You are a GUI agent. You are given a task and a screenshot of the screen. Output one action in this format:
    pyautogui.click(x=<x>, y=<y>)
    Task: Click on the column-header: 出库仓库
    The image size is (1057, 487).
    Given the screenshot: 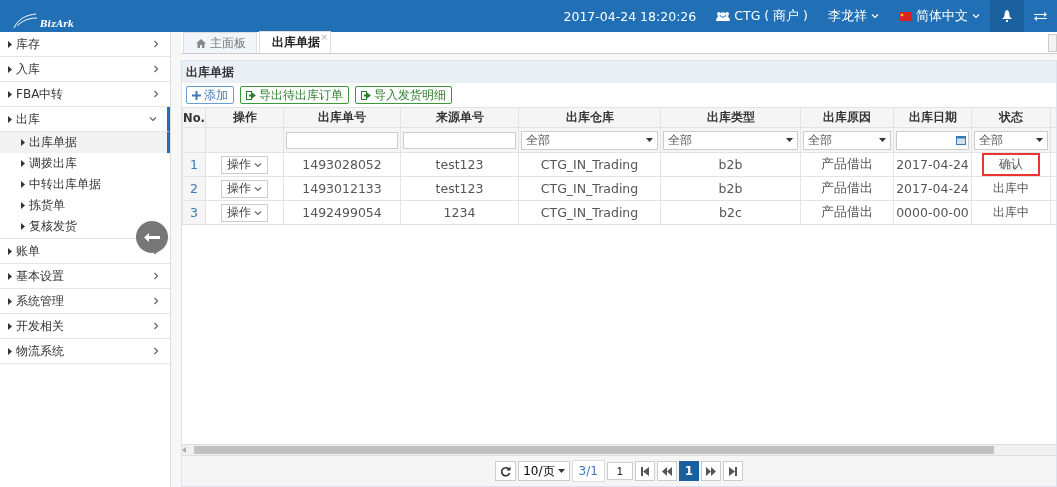 What is the action you would take?
    pyautogui.click(x=589, y=117)
    